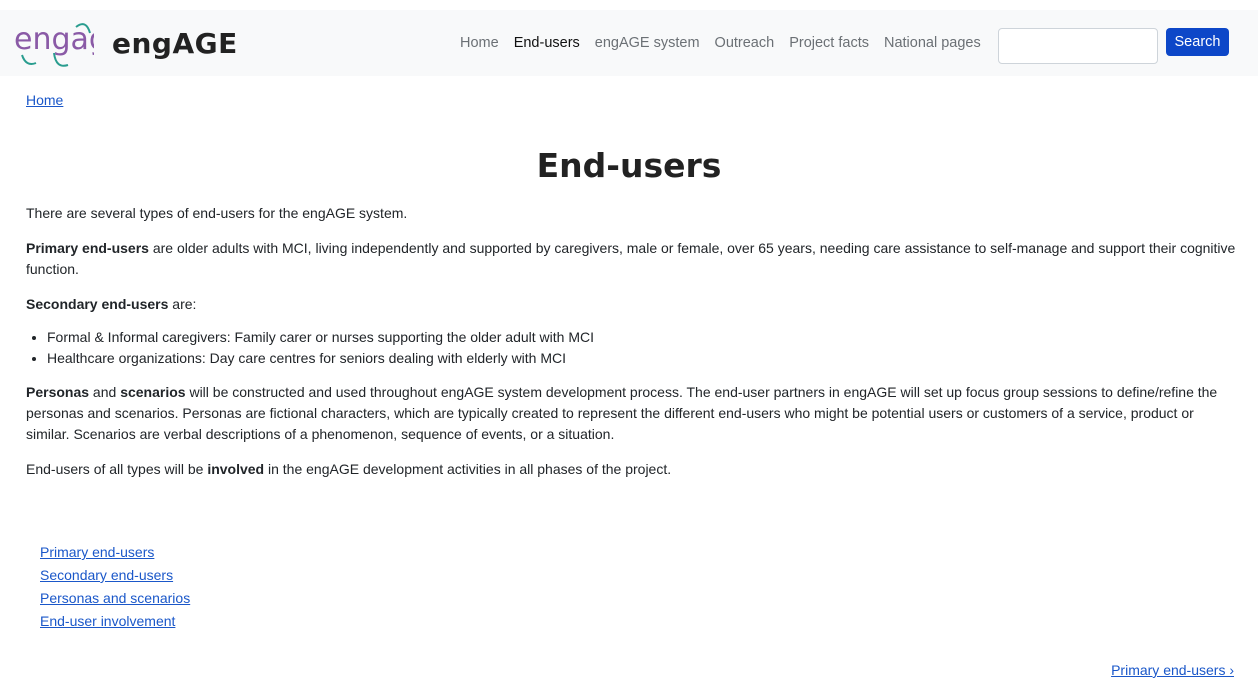  What do you see at coordinates (175, 43) in the screenshot?
I see `brand-name: engAGE` at bounding box center [175, 43].